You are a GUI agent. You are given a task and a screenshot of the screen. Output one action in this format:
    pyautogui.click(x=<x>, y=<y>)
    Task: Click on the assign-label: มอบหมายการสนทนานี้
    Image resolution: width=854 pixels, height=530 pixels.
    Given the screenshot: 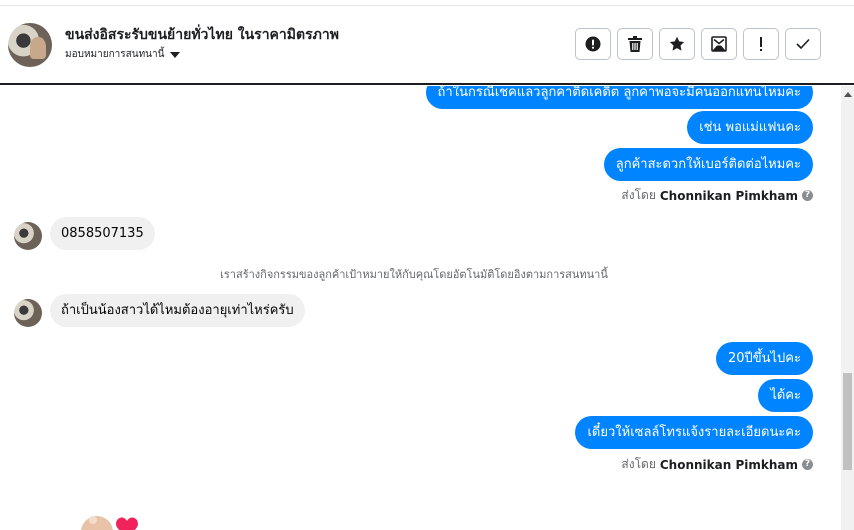 What is the action you would take?
    pyautogui.click(x=115, y=54)
    